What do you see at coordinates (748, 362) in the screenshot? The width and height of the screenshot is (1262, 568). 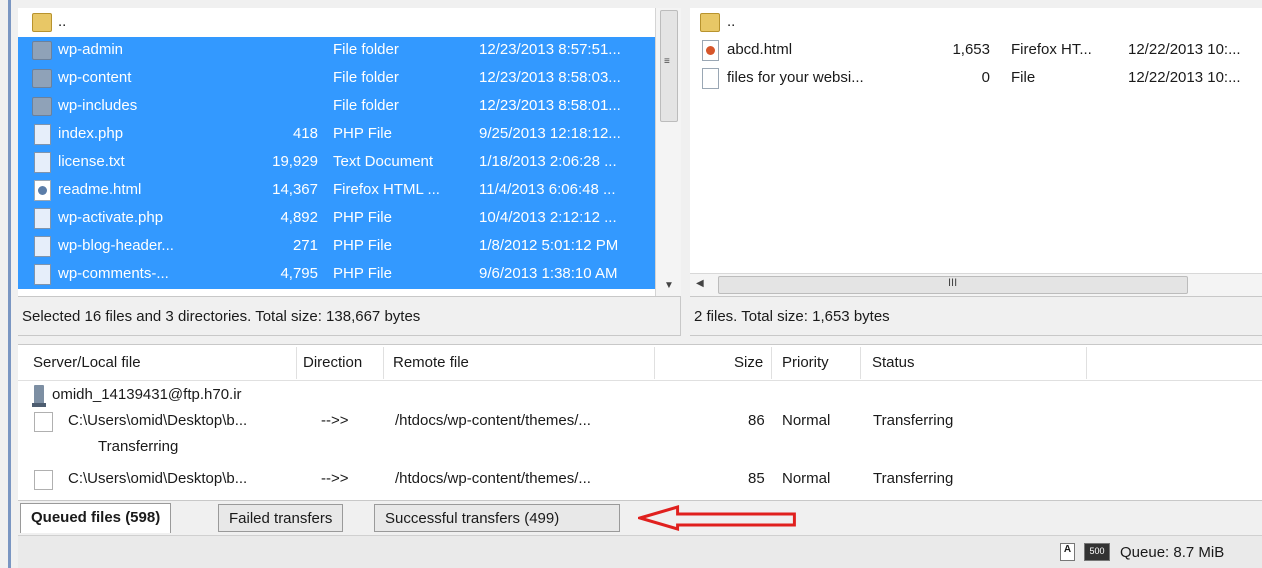 I see `header-size: Size` at bounding box center [748, 362].